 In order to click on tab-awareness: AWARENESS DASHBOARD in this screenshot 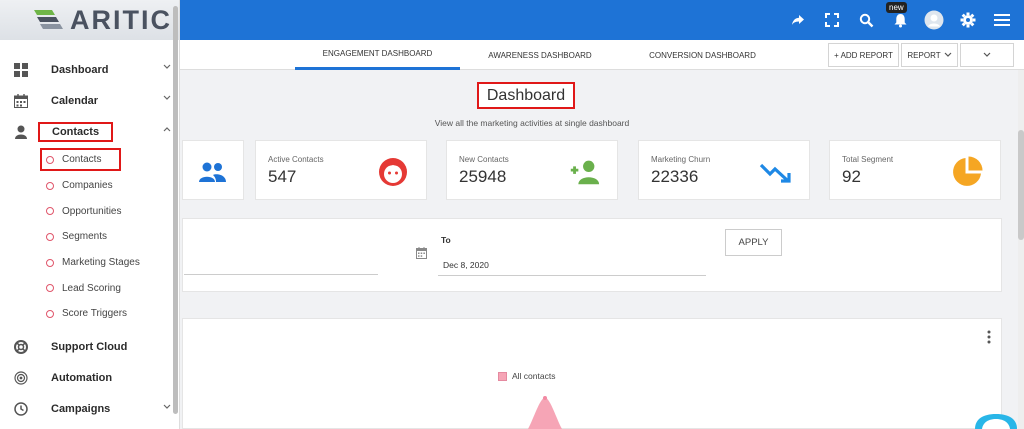, I will do `click(540, 55)`.